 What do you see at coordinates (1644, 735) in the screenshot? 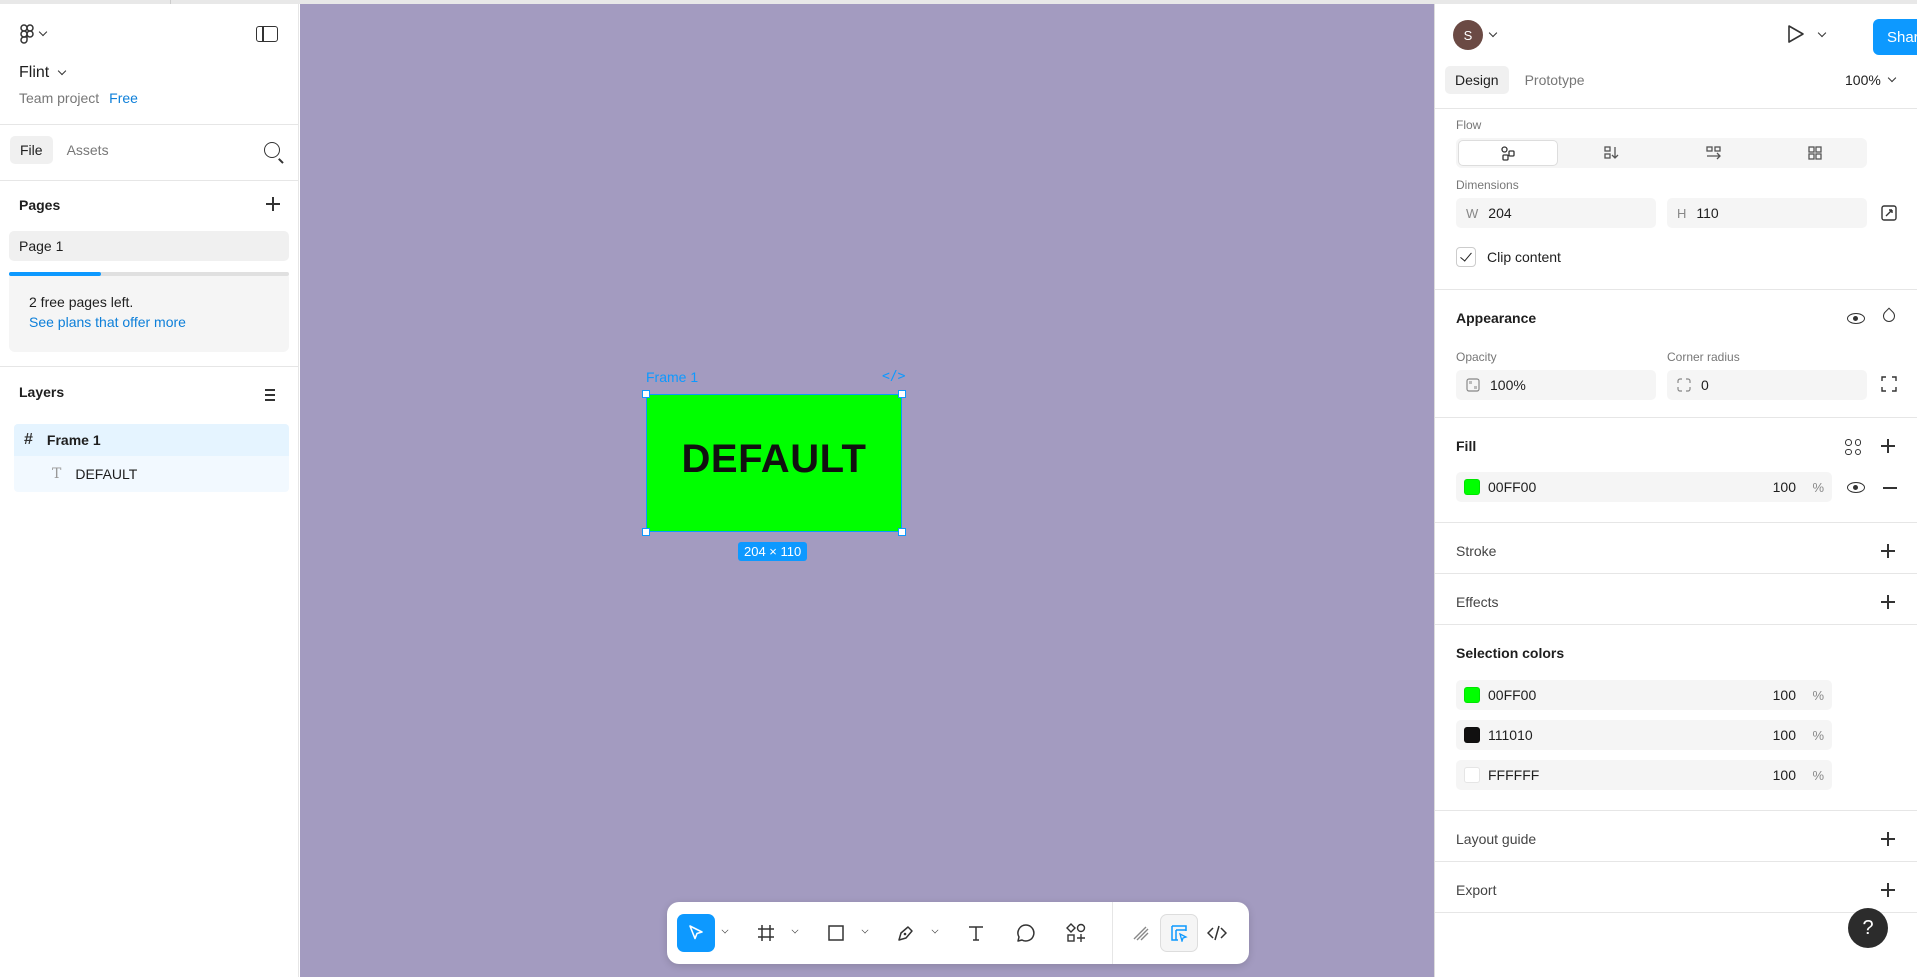
I see `selection-color-row: 111010 100 %` at bounding box center [1644, 735].